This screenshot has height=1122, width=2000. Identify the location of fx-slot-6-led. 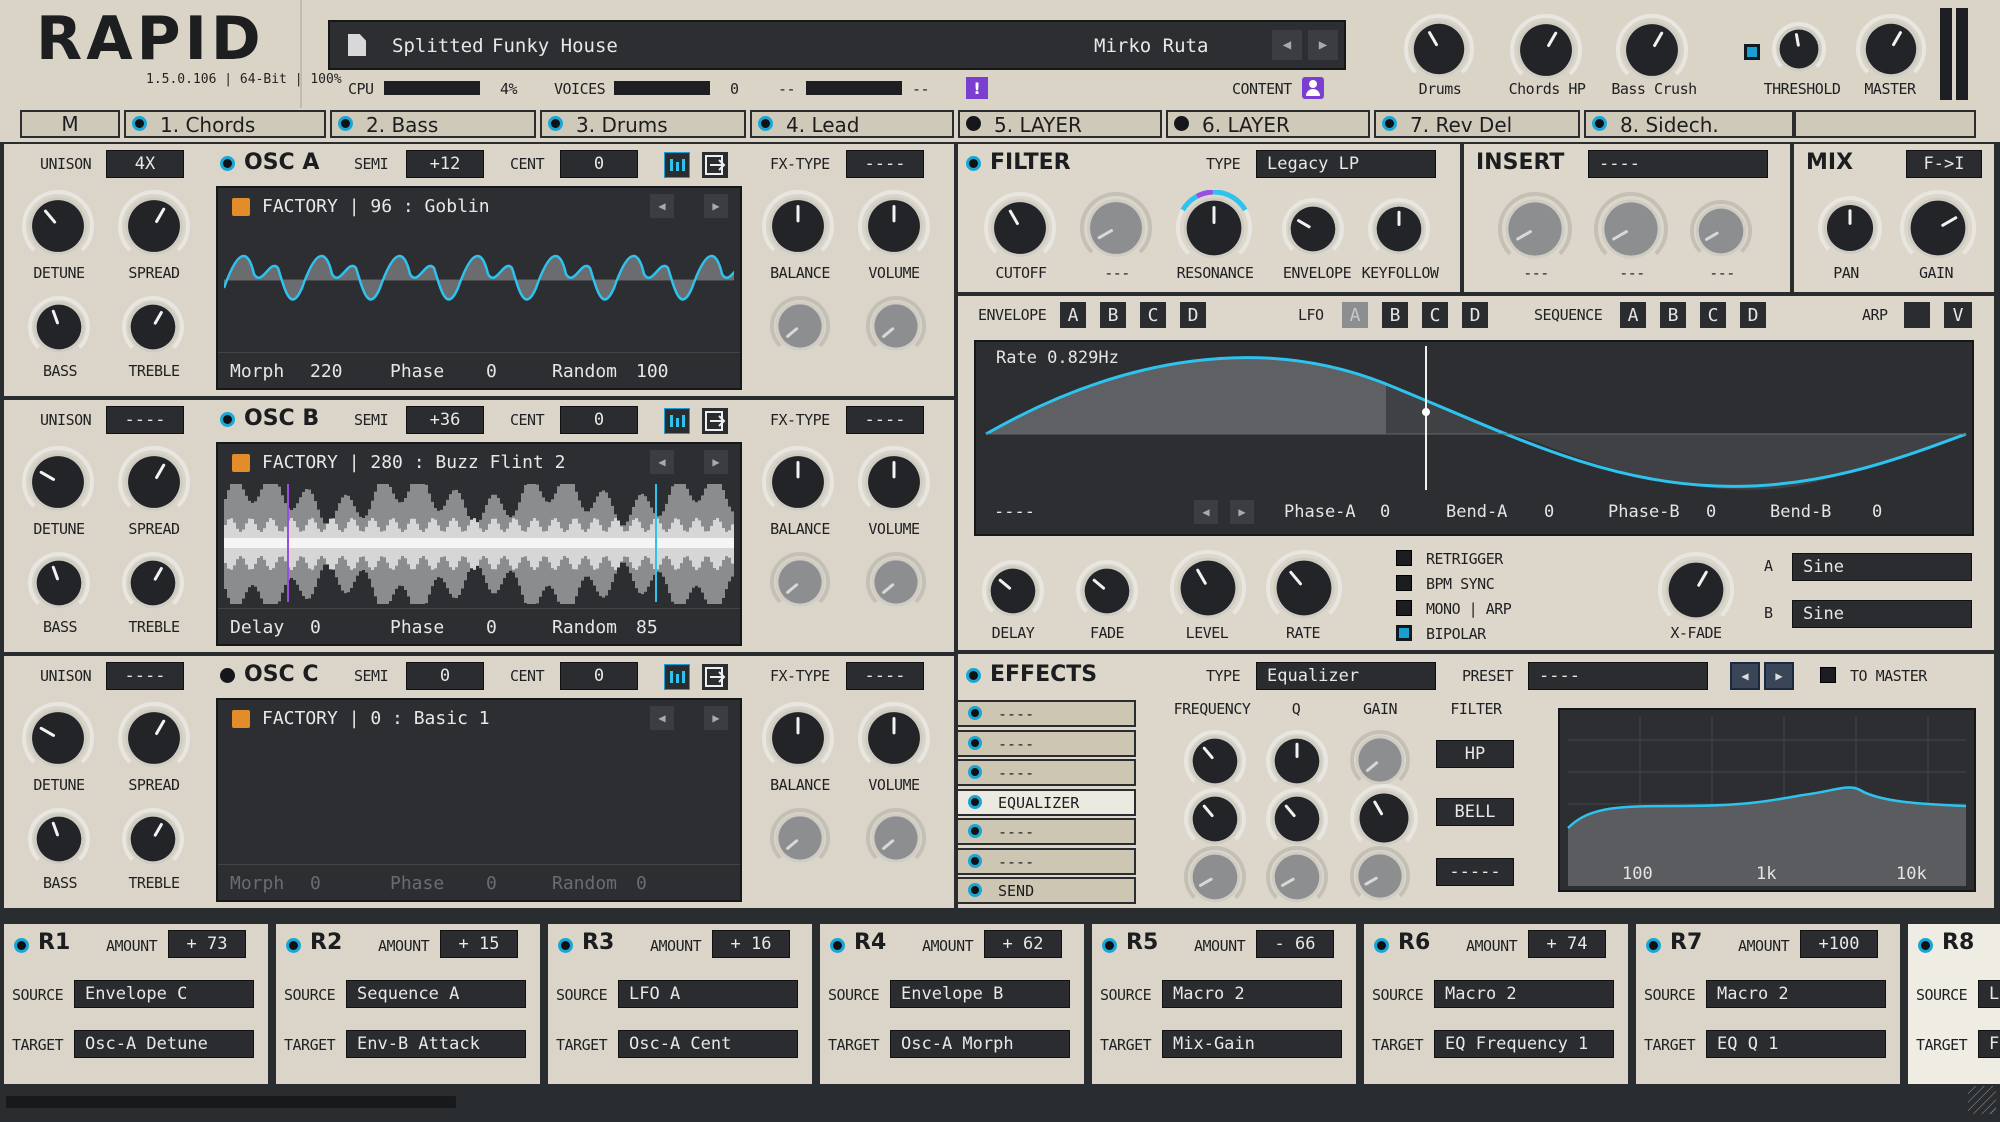
(975, 860).